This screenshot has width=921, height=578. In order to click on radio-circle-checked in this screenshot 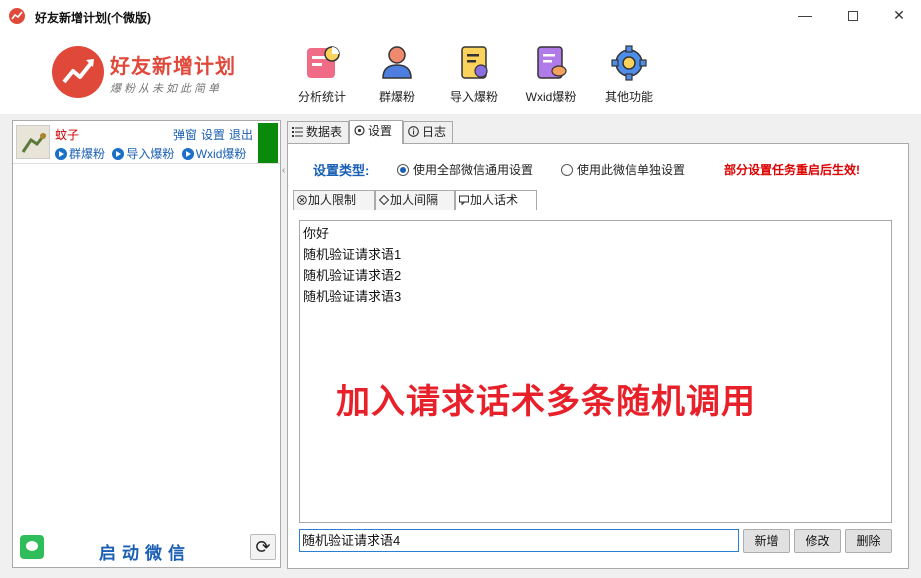, I will do `click(403, 170)`.